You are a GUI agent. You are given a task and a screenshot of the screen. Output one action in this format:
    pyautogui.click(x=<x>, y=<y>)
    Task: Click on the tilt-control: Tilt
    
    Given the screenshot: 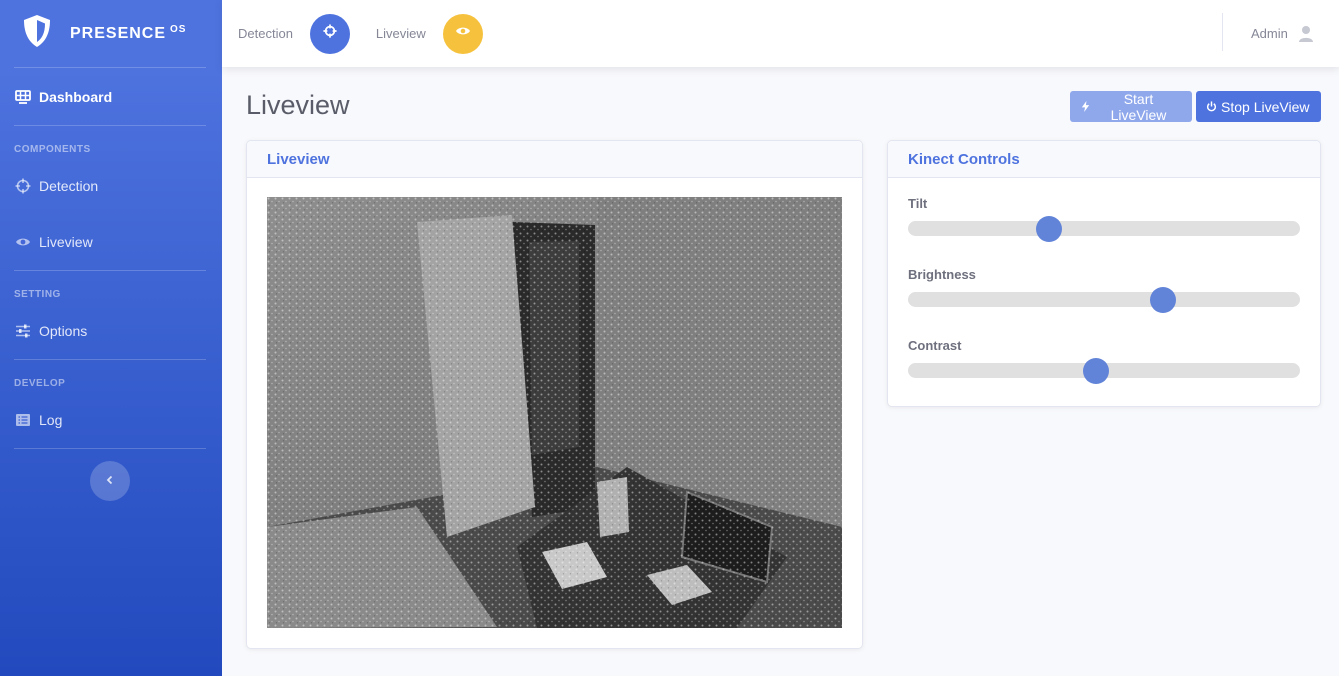 What is the action you would take?
    pyautogui.click(x=1104, y=219)
    